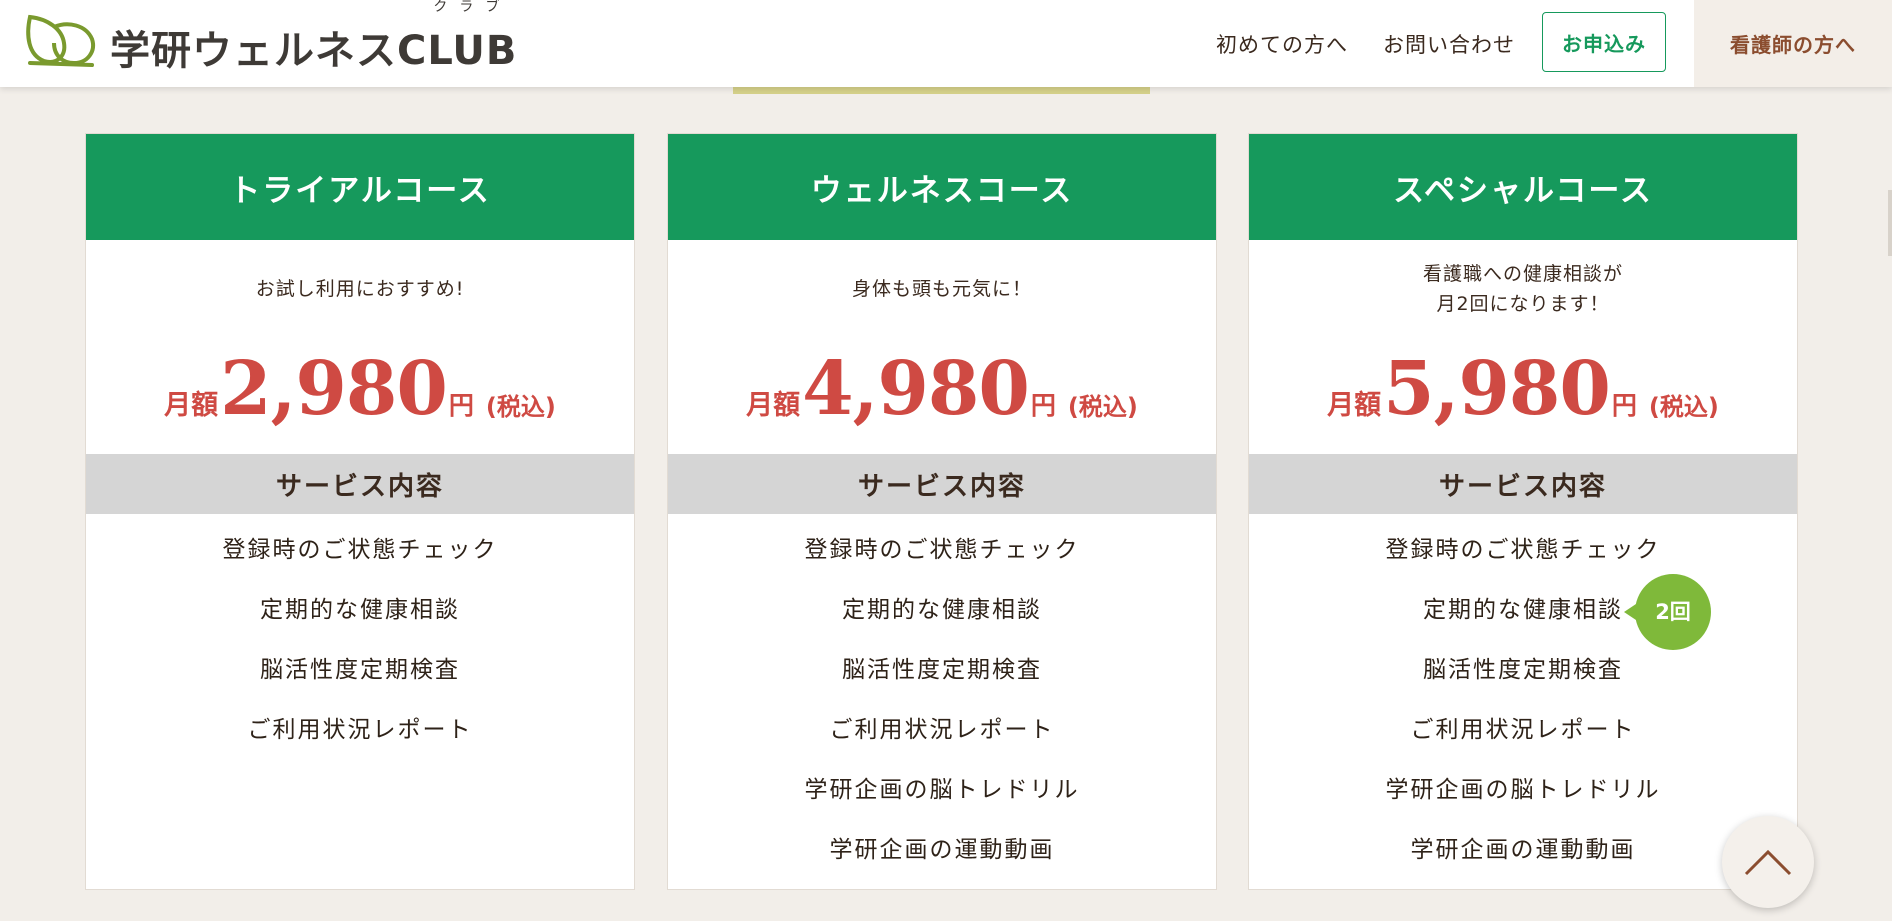  I want to click on nav-contact-link: お問い合わせ, so click(1449, 44).